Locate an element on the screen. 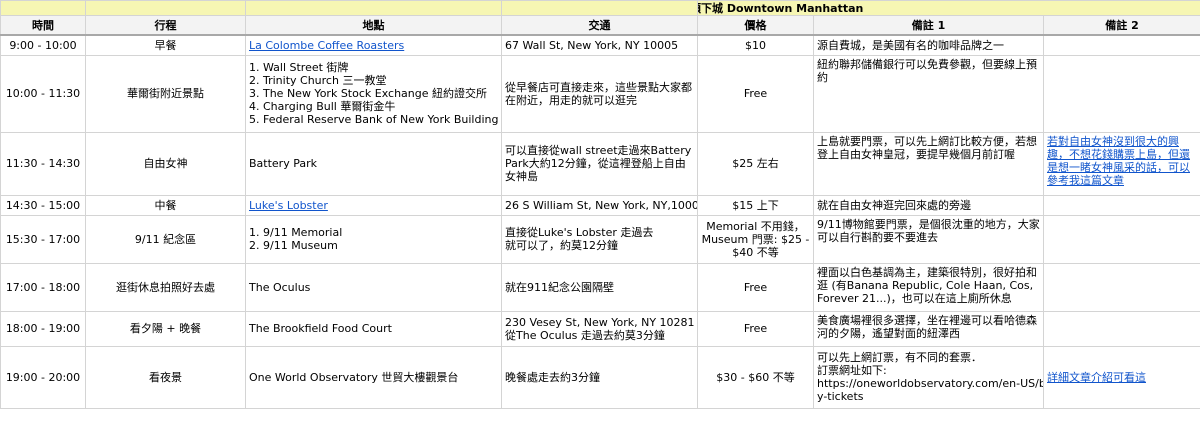 Image resolution: width=1200 pixels, height=425 pixels. activity-cell: 9/11 紀念區 is located at coordinates (165, 239).